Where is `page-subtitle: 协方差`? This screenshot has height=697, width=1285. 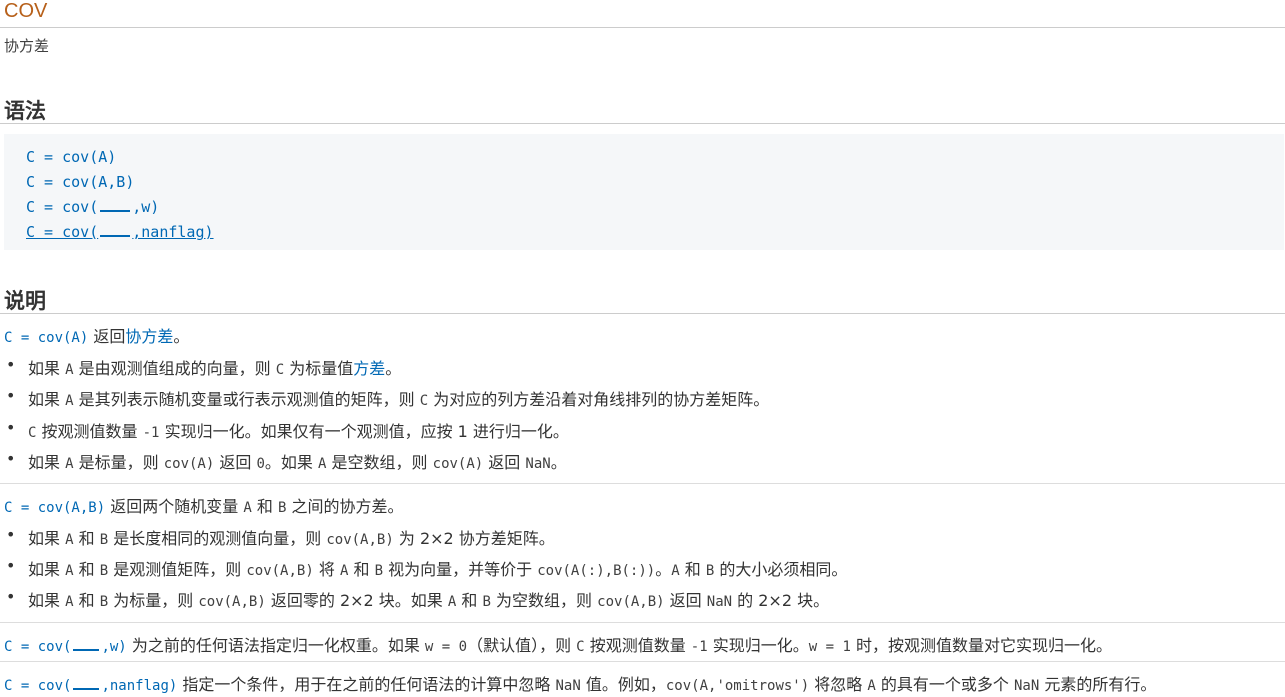
page-subtitle: 协方差 is located at coordinates (27, 46).